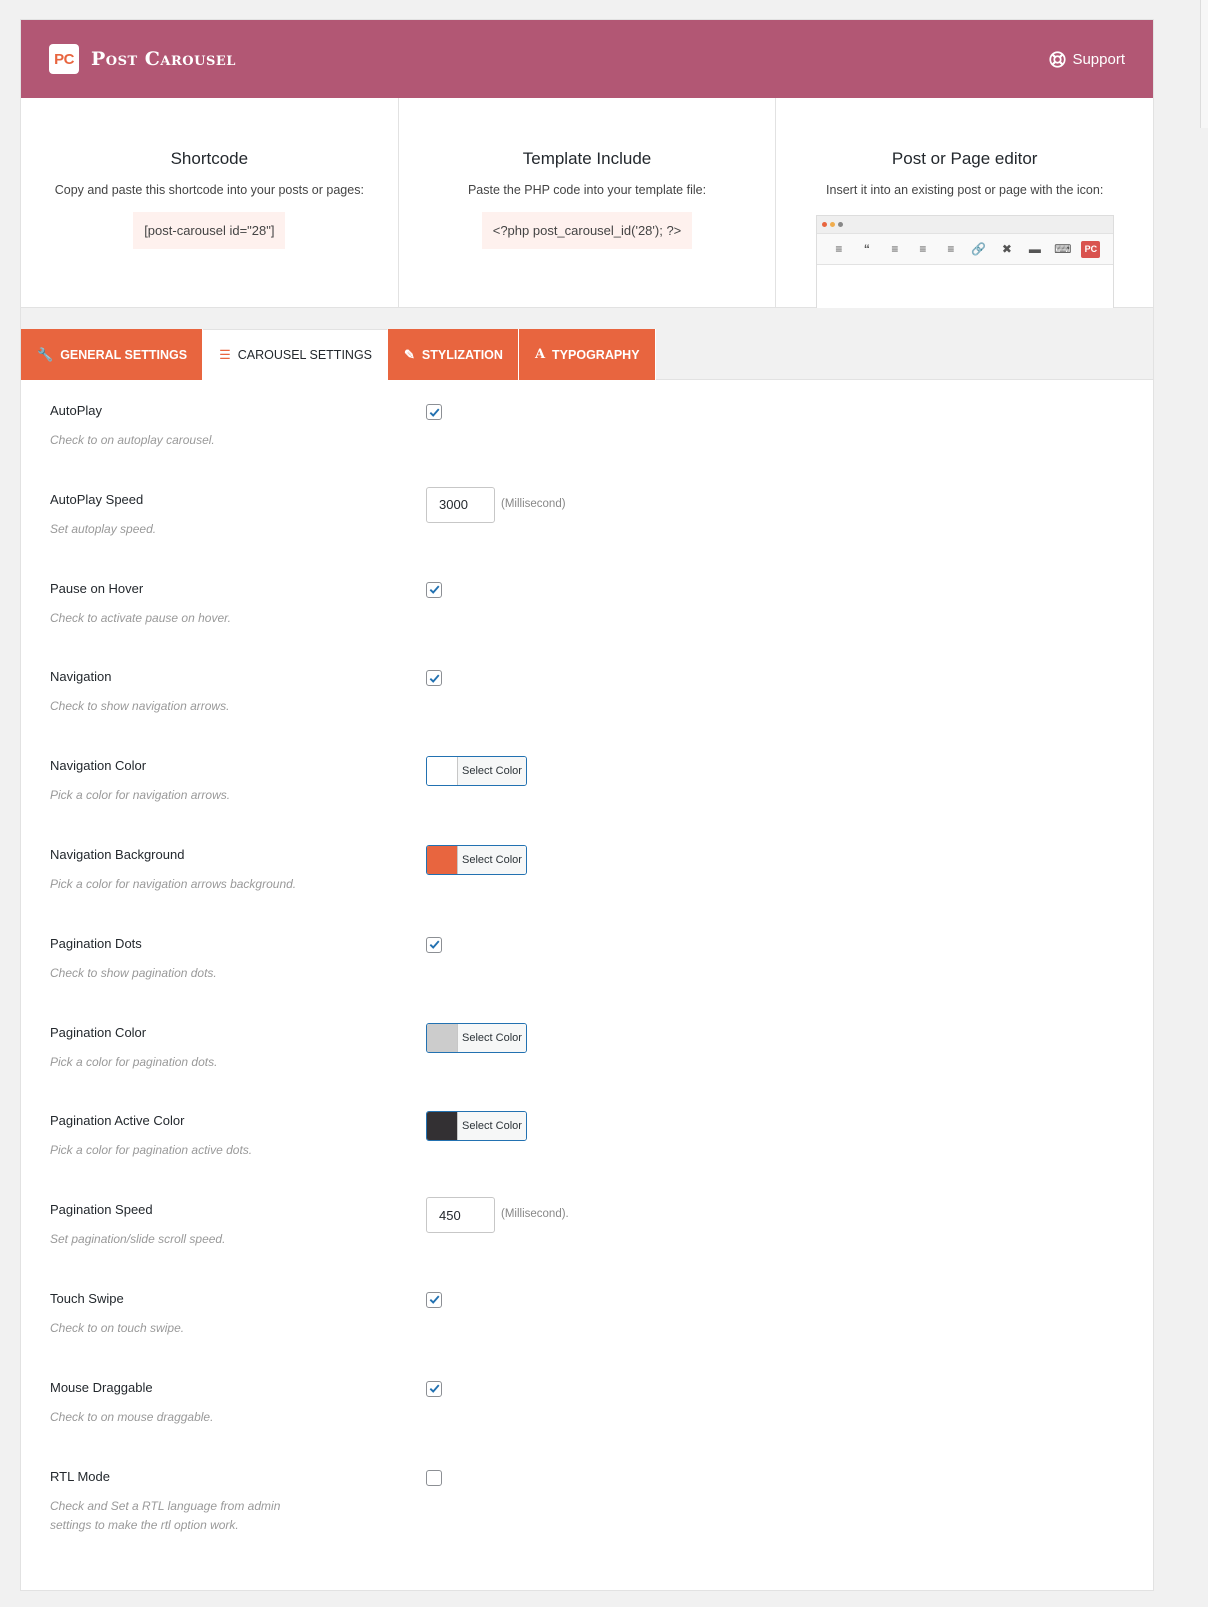 Image resolution: width=1208 pixels, height=1607 pixels. What do you see at coordinates (97, 588) in the screenshot?
I see `setting-label: Pause on Hover` at bounding box center [97, 588].